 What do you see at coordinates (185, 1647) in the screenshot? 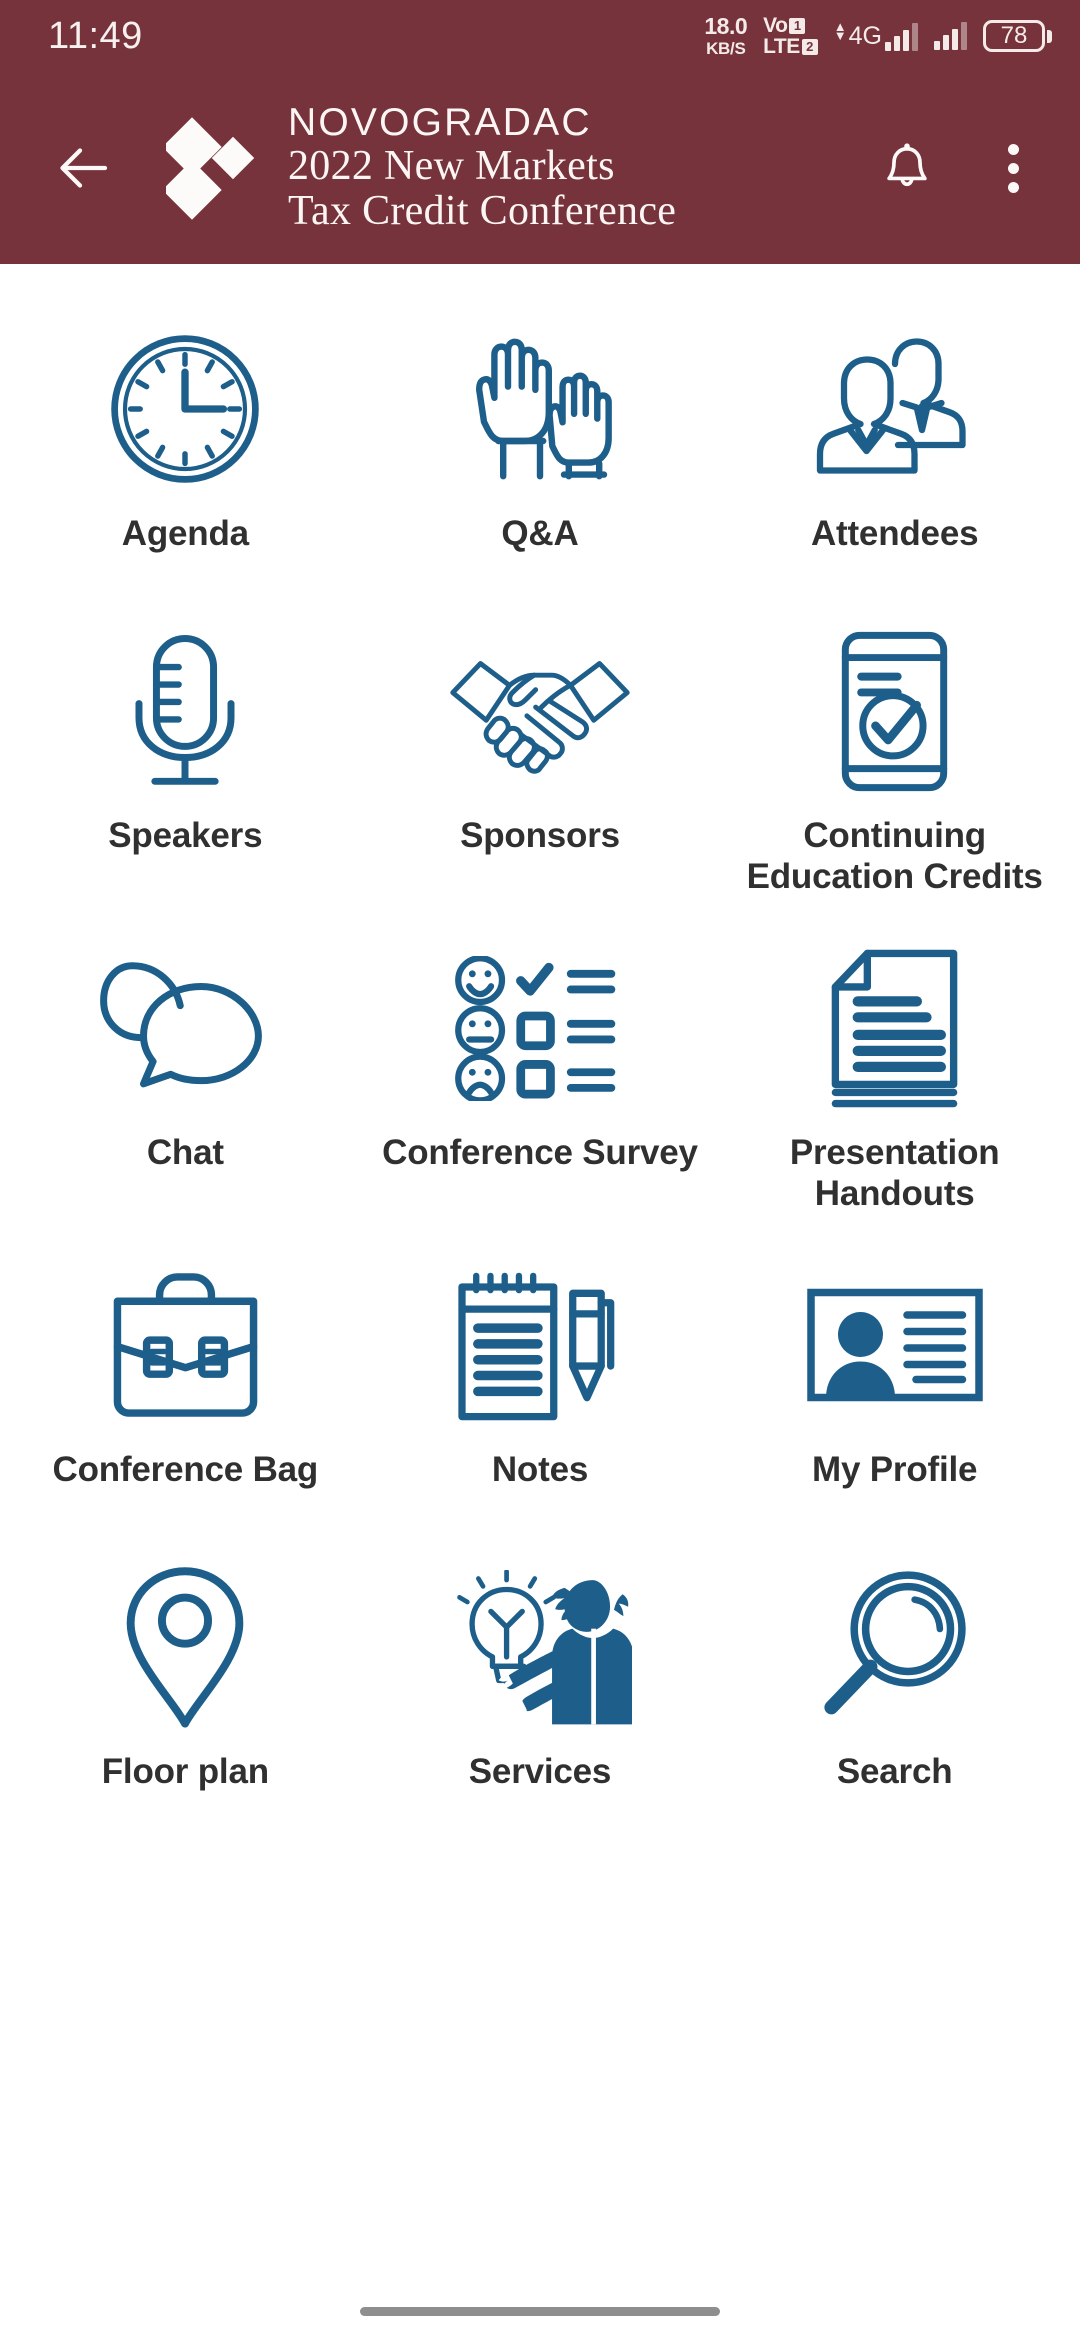
I see `map-pin-icon` at bounding box center [185, 1647].